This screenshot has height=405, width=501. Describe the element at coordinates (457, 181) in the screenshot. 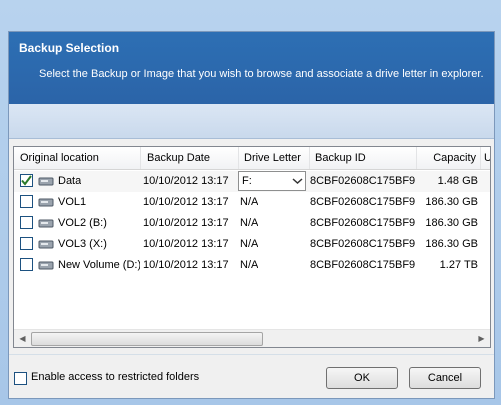

I see `row-capacity: 1.48 GB` at that location.